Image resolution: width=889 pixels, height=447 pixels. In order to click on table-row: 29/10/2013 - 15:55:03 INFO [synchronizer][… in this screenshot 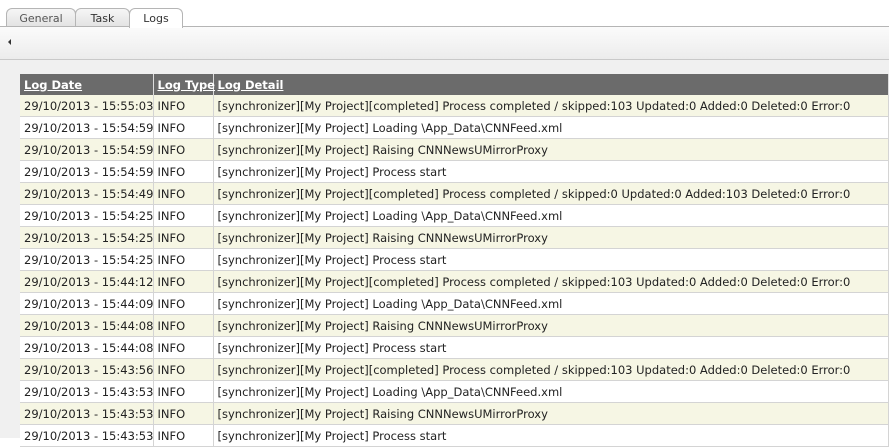, I will do `click(454, 106)`.